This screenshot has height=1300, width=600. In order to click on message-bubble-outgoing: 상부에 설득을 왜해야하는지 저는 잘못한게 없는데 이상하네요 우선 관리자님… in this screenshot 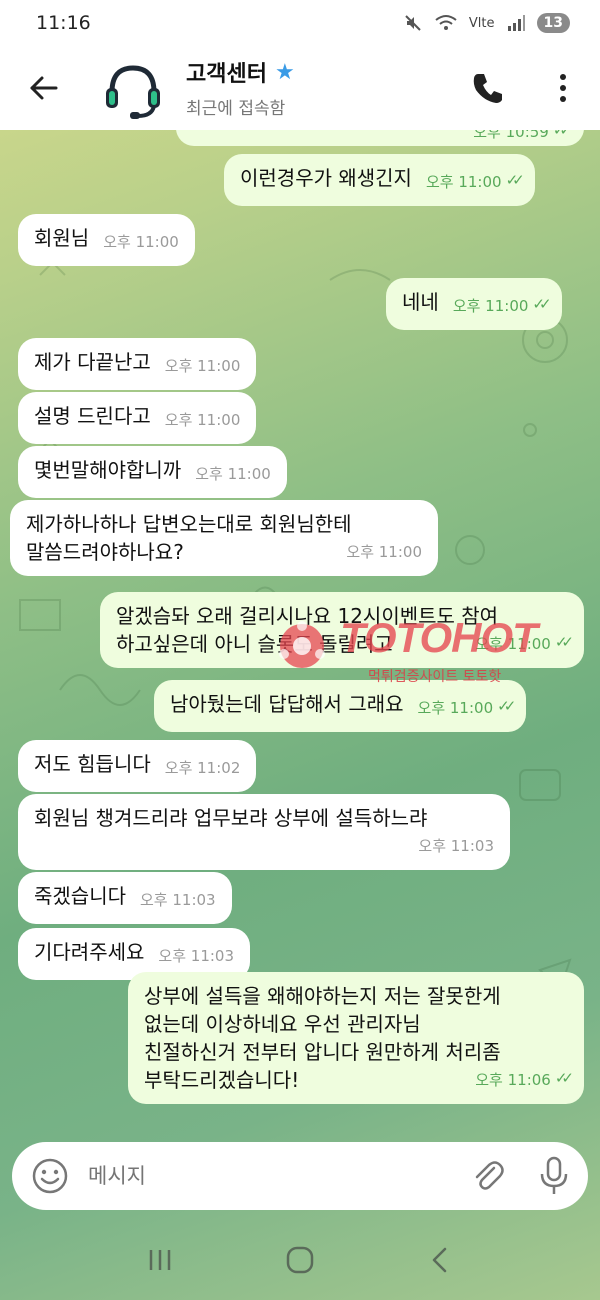, I will do `click(356, 1038)`.